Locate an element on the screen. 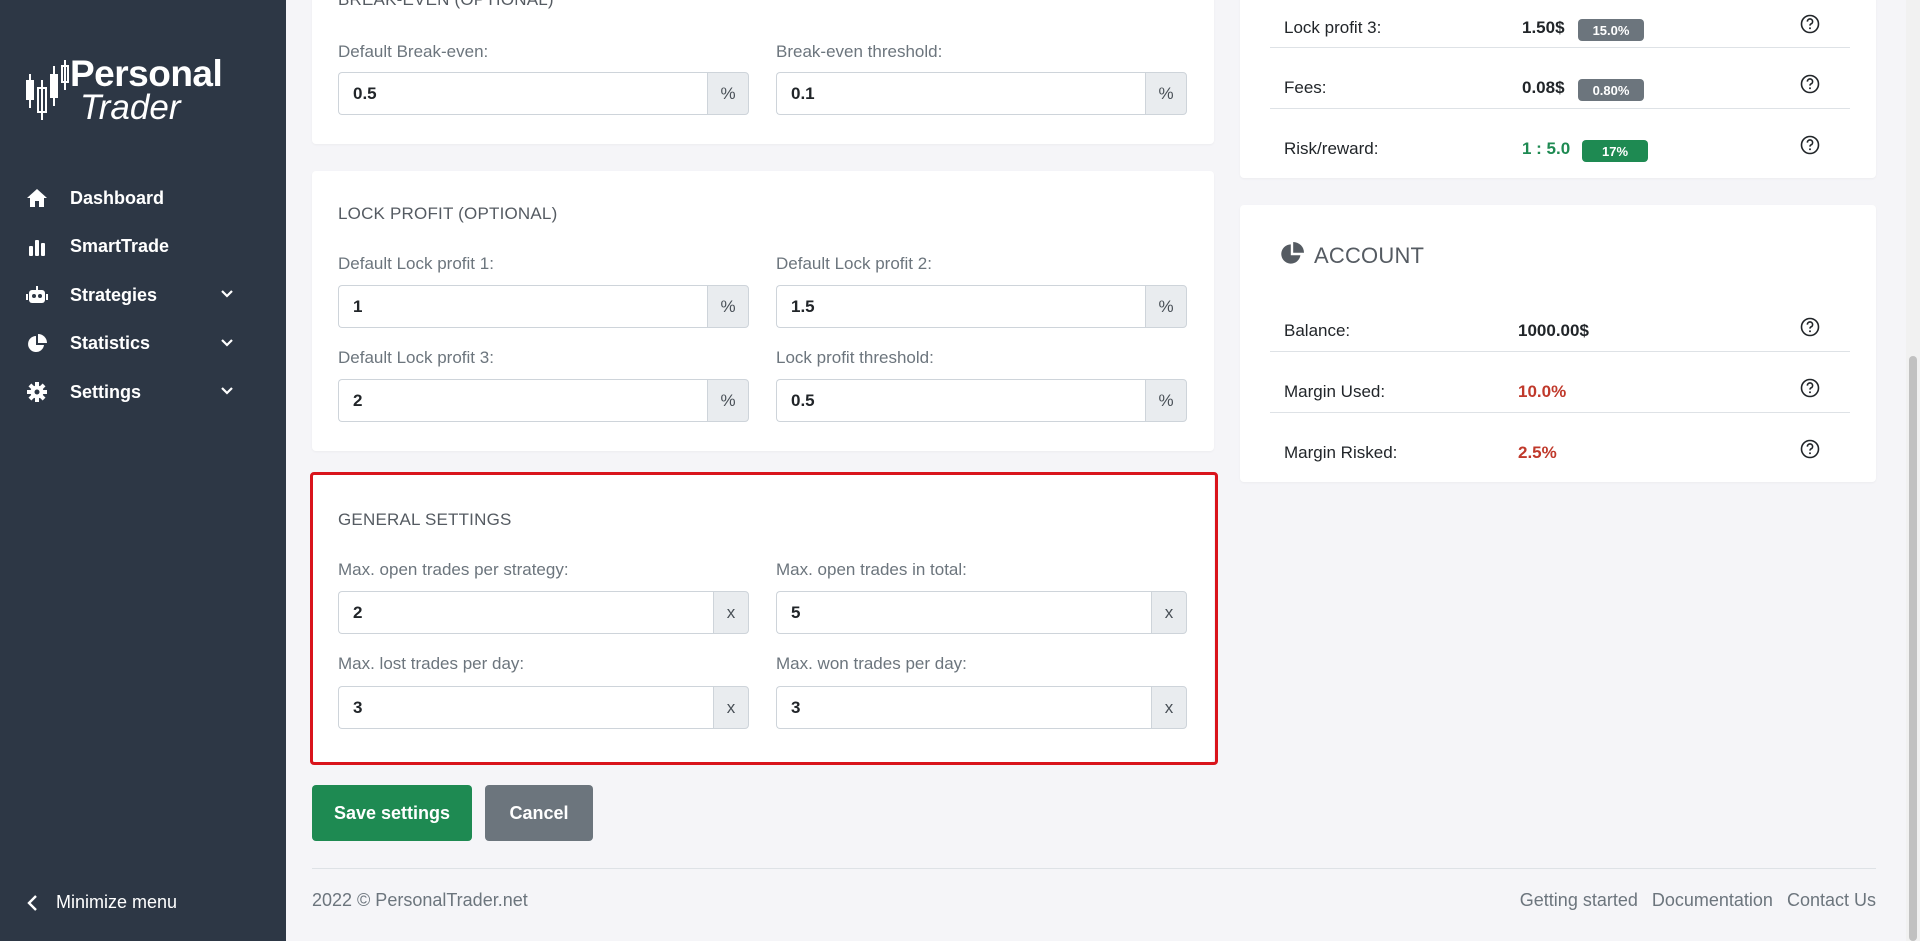  lock-profit-3-group: % is located at coordinates (543, 400).